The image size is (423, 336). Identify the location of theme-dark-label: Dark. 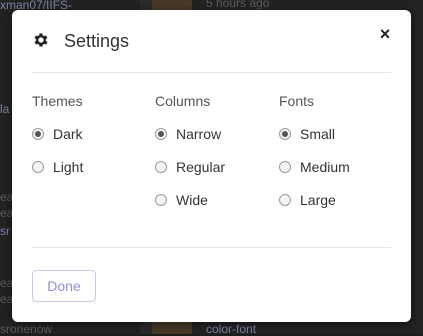
(68, 134).